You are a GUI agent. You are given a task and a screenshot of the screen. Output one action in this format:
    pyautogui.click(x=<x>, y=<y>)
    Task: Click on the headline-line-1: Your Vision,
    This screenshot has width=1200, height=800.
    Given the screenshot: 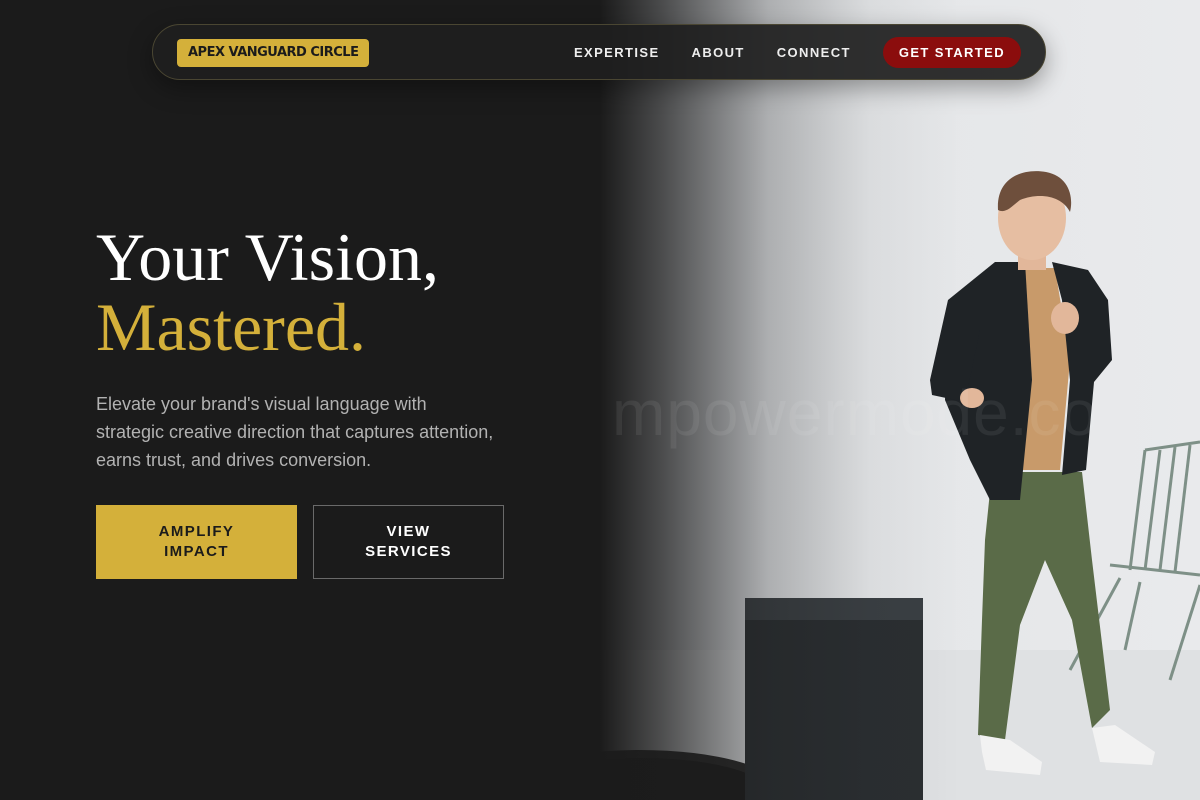 What is the action you would take?
    pyautogui.click(x=267, y=257)
    